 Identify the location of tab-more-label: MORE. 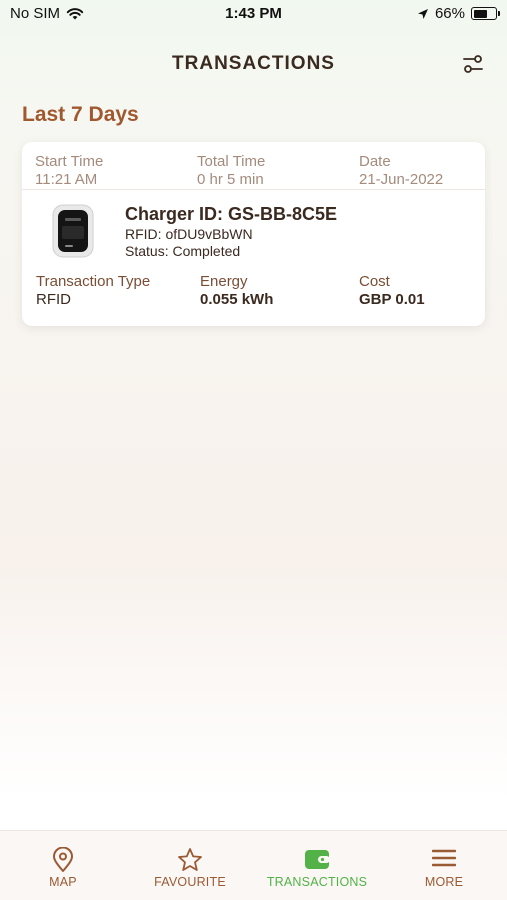
(444, 882).